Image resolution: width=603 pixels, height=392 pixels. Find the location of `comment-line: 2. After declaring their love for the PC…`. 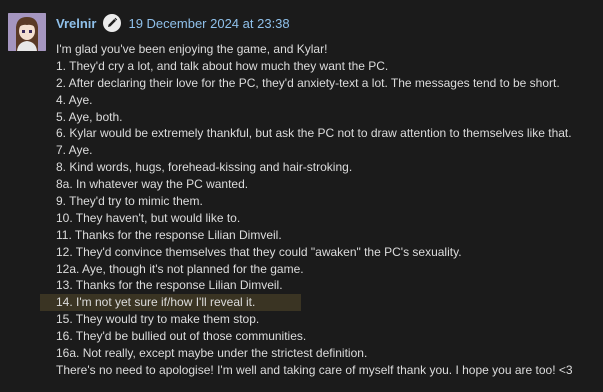

comment-line: 2. After declaring their love for the PC… is located at coordinates (308, 82).